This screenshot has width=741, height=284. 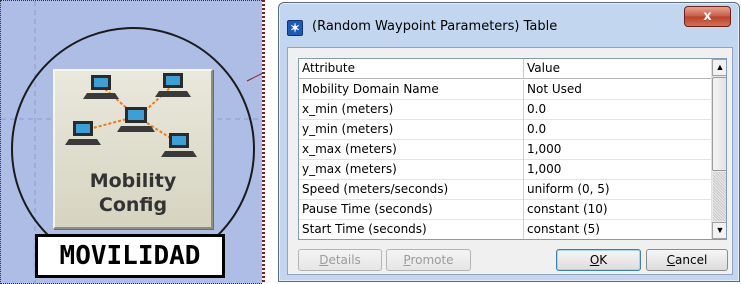 I want to click on close-button: x, so click(x=707, y=16).